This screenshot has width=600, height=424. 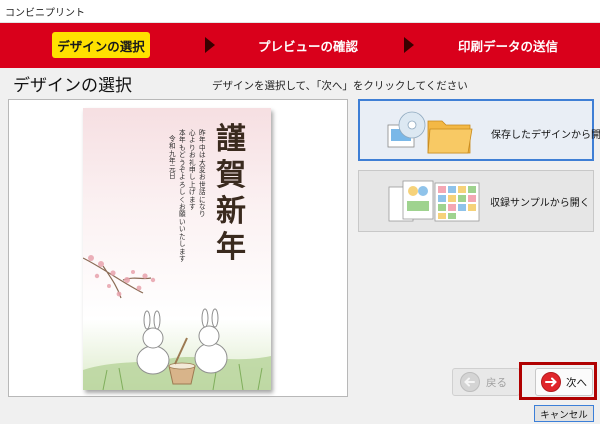 What do you see at coordinates (564, 413) in the screenshot?
I see `cancel-button: キャンセル` at bounding box center [564, 413].